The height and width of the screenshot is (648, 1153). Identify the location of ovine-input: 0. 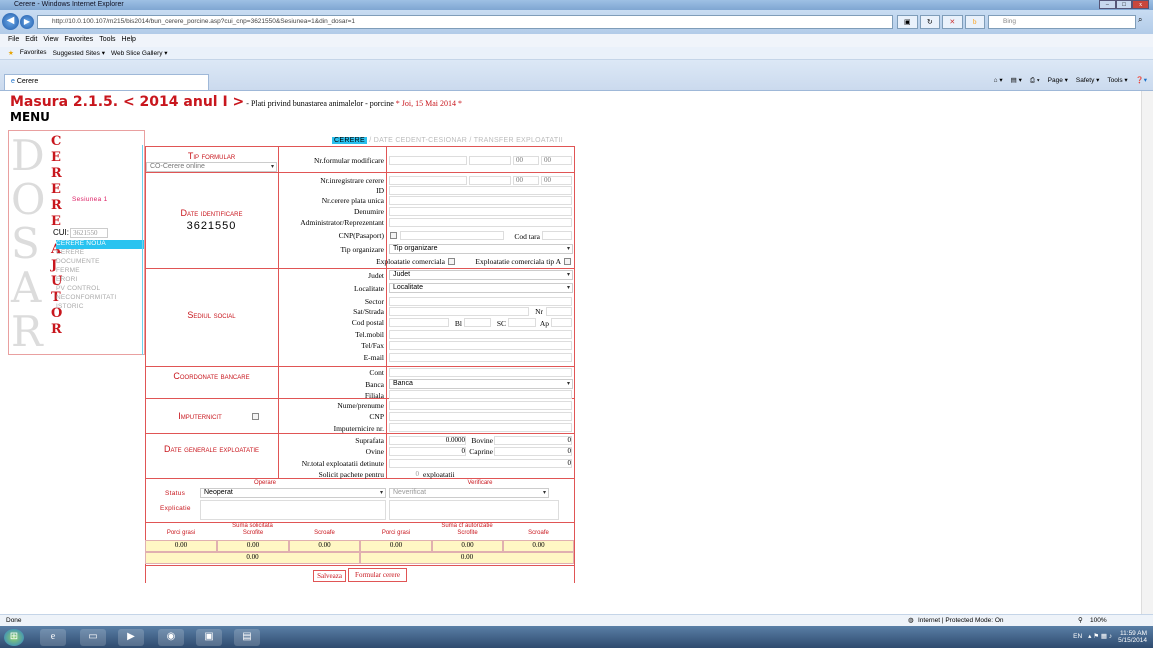
(427, 451).